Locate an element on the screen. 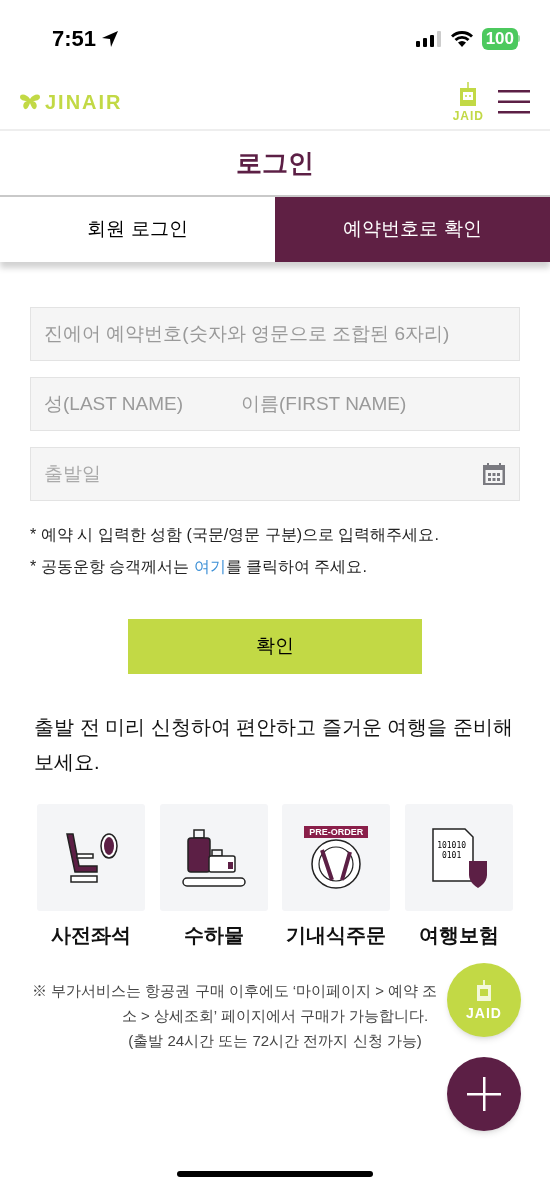  plus-icon is located at coordinates (484, 1094).